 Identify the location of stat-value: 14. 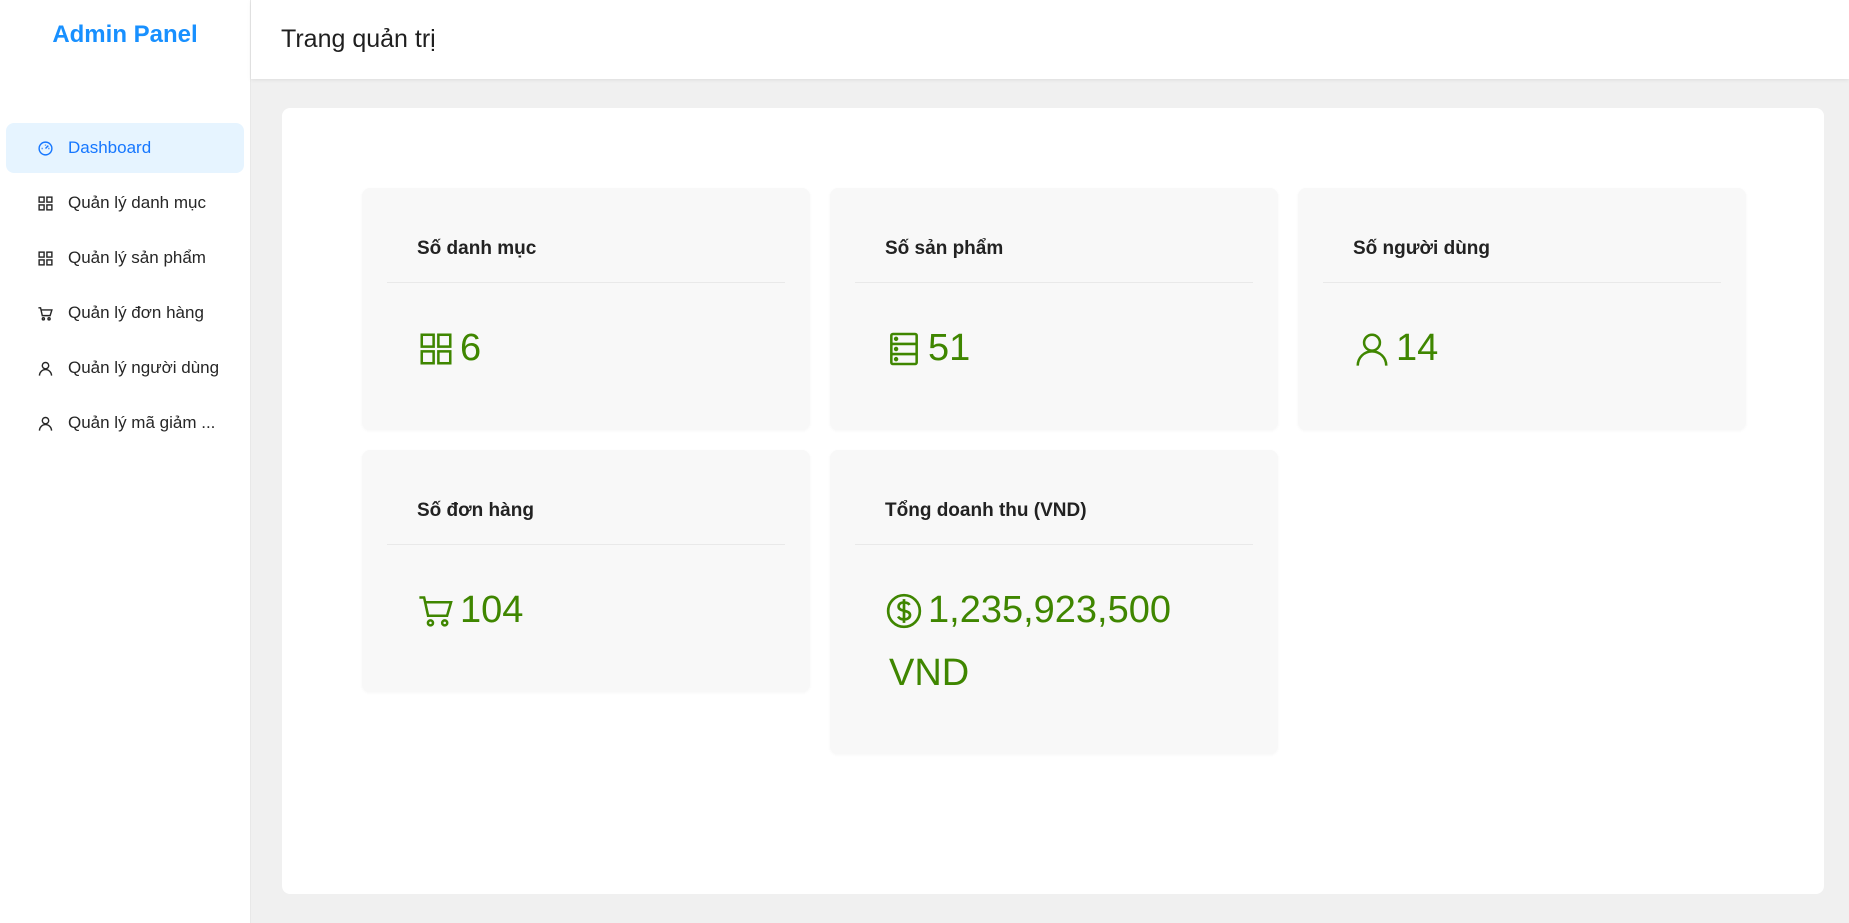
(1417, 348).